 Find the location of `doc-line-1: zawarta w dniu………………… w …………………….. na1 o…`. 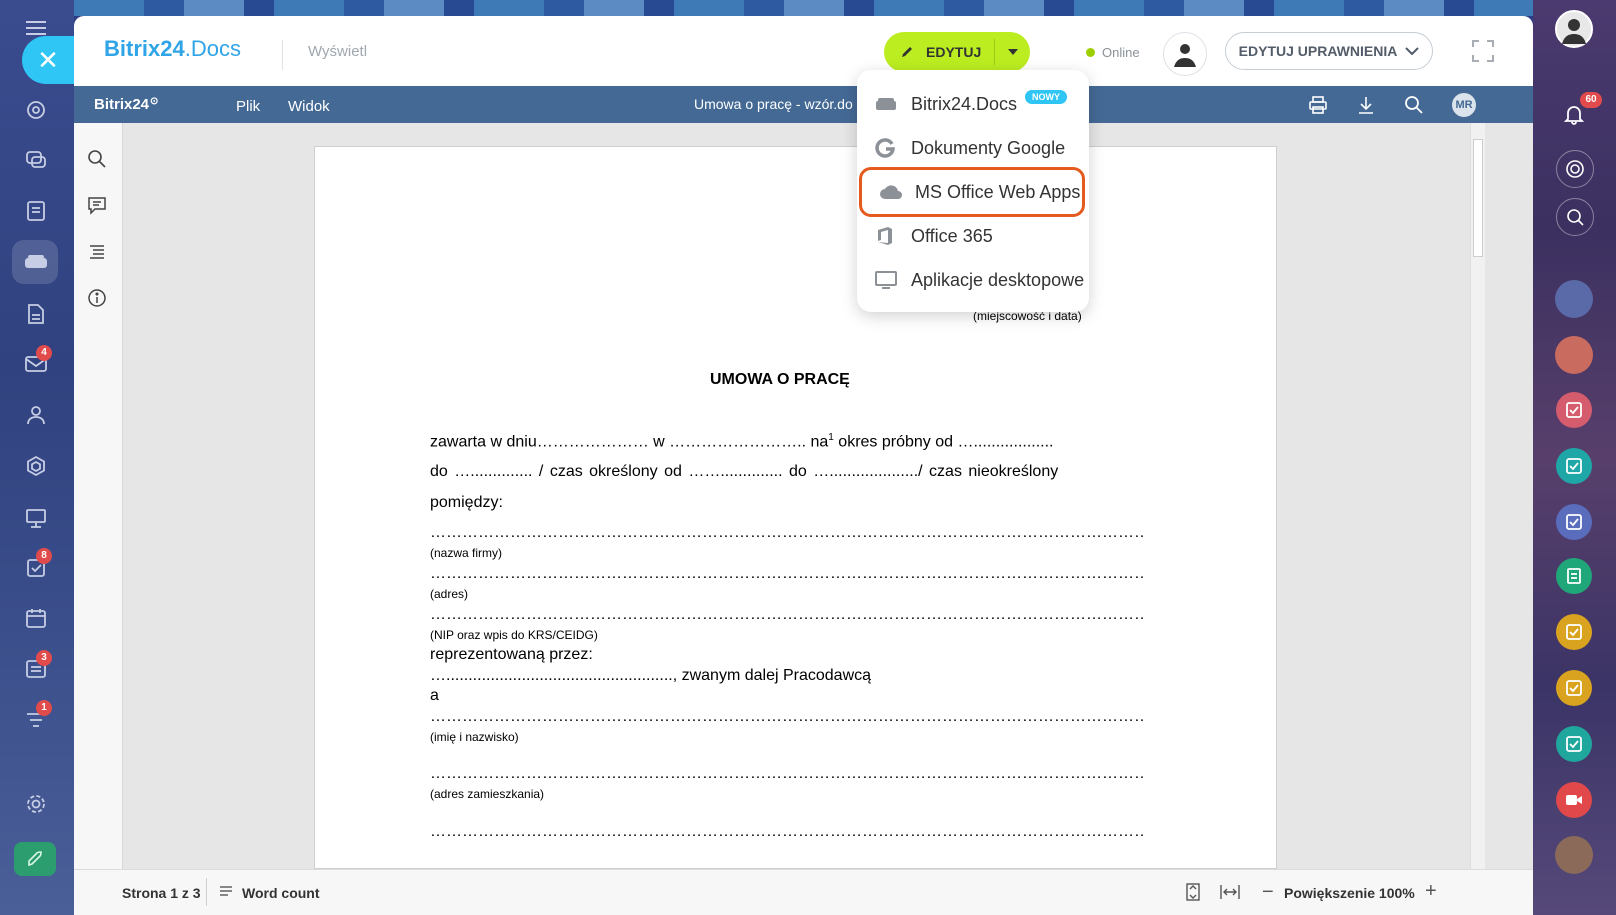

doc-line-1: zawarta w dniu………………… w …………………….. na1 o… is located at coordinates (742, 441).